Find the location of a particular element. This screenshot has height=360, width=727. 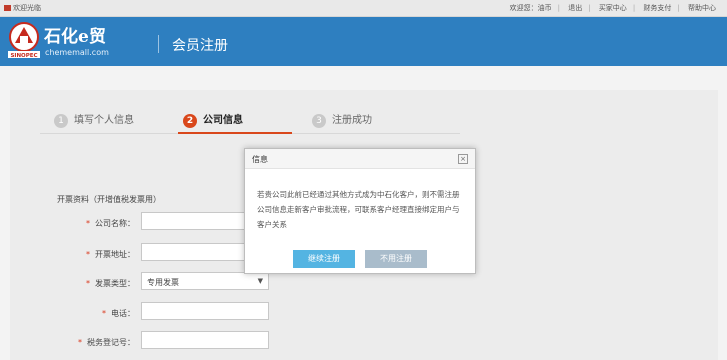

step-company-info: 2 公司信息 is located at coordinates (213, 119).